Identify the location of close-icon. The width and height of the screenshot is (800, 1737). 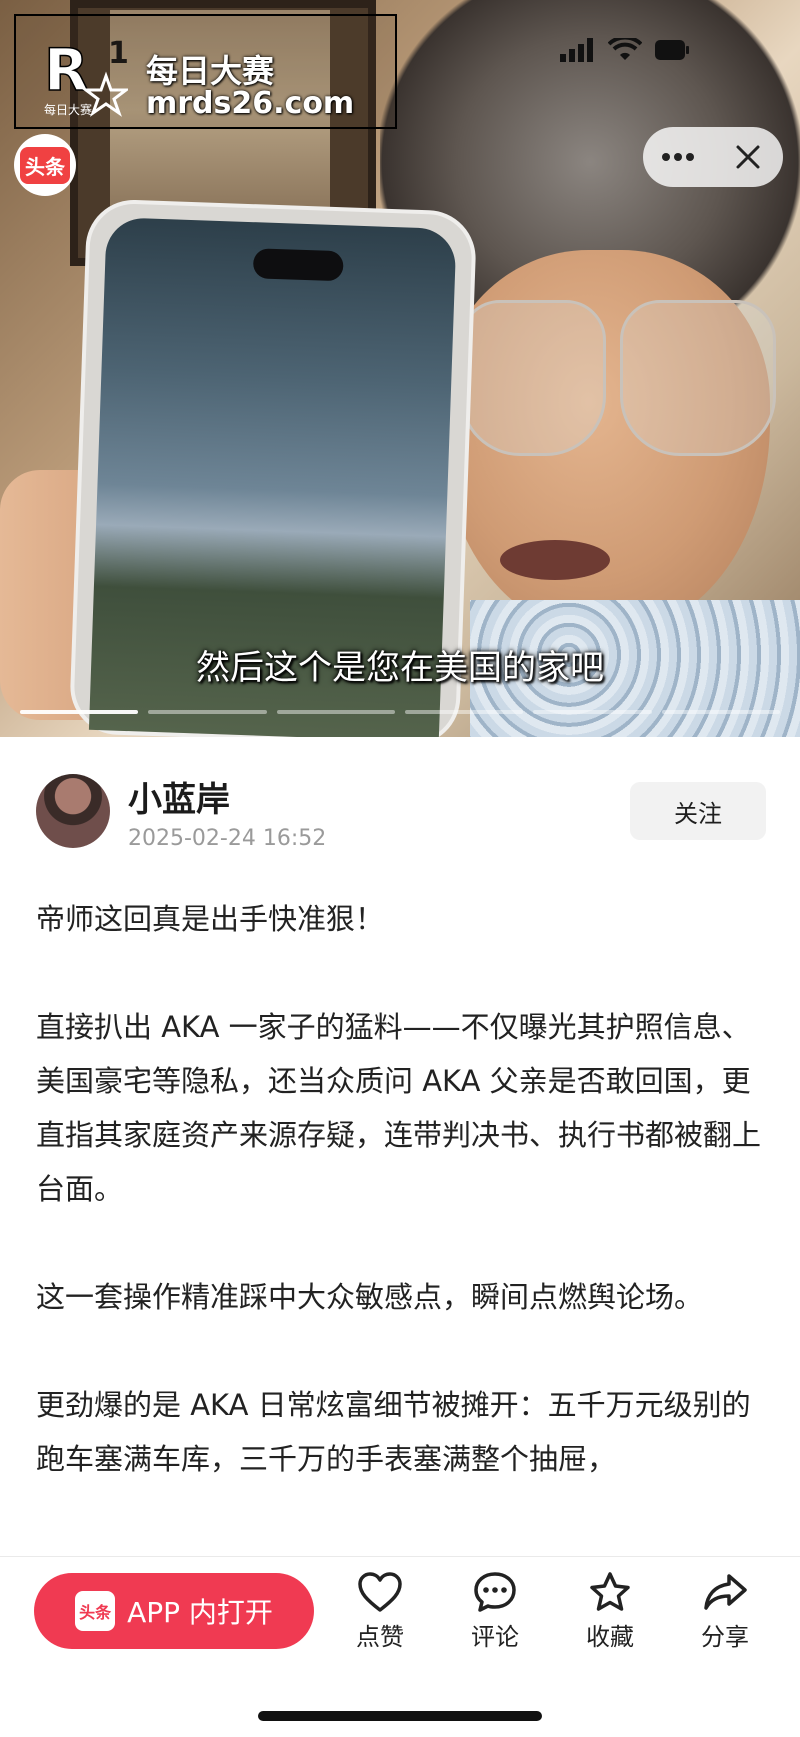
(748, 157).